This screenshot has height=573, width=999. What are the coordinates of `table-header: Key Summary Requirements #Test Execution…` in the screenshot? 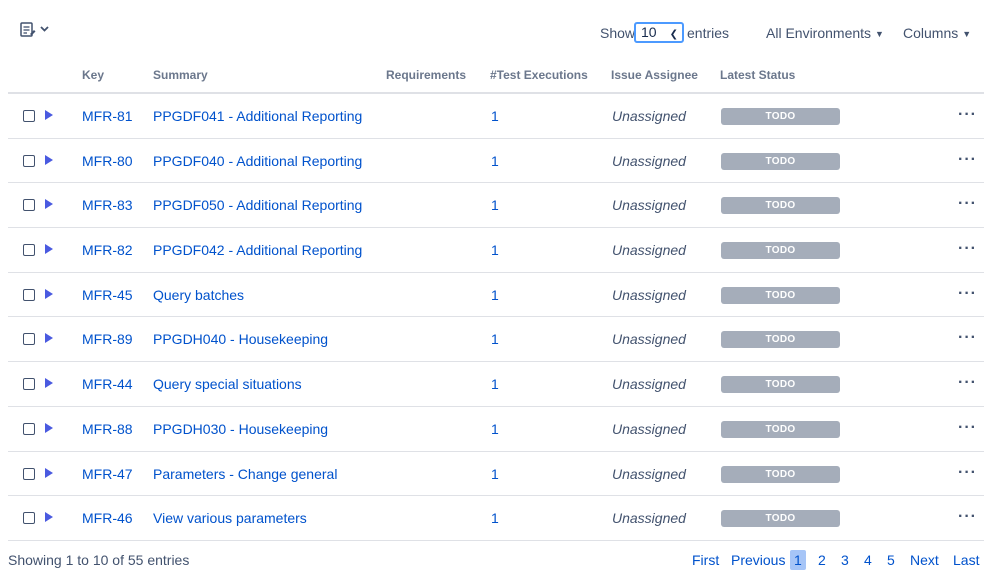 It's located at (496, 77).